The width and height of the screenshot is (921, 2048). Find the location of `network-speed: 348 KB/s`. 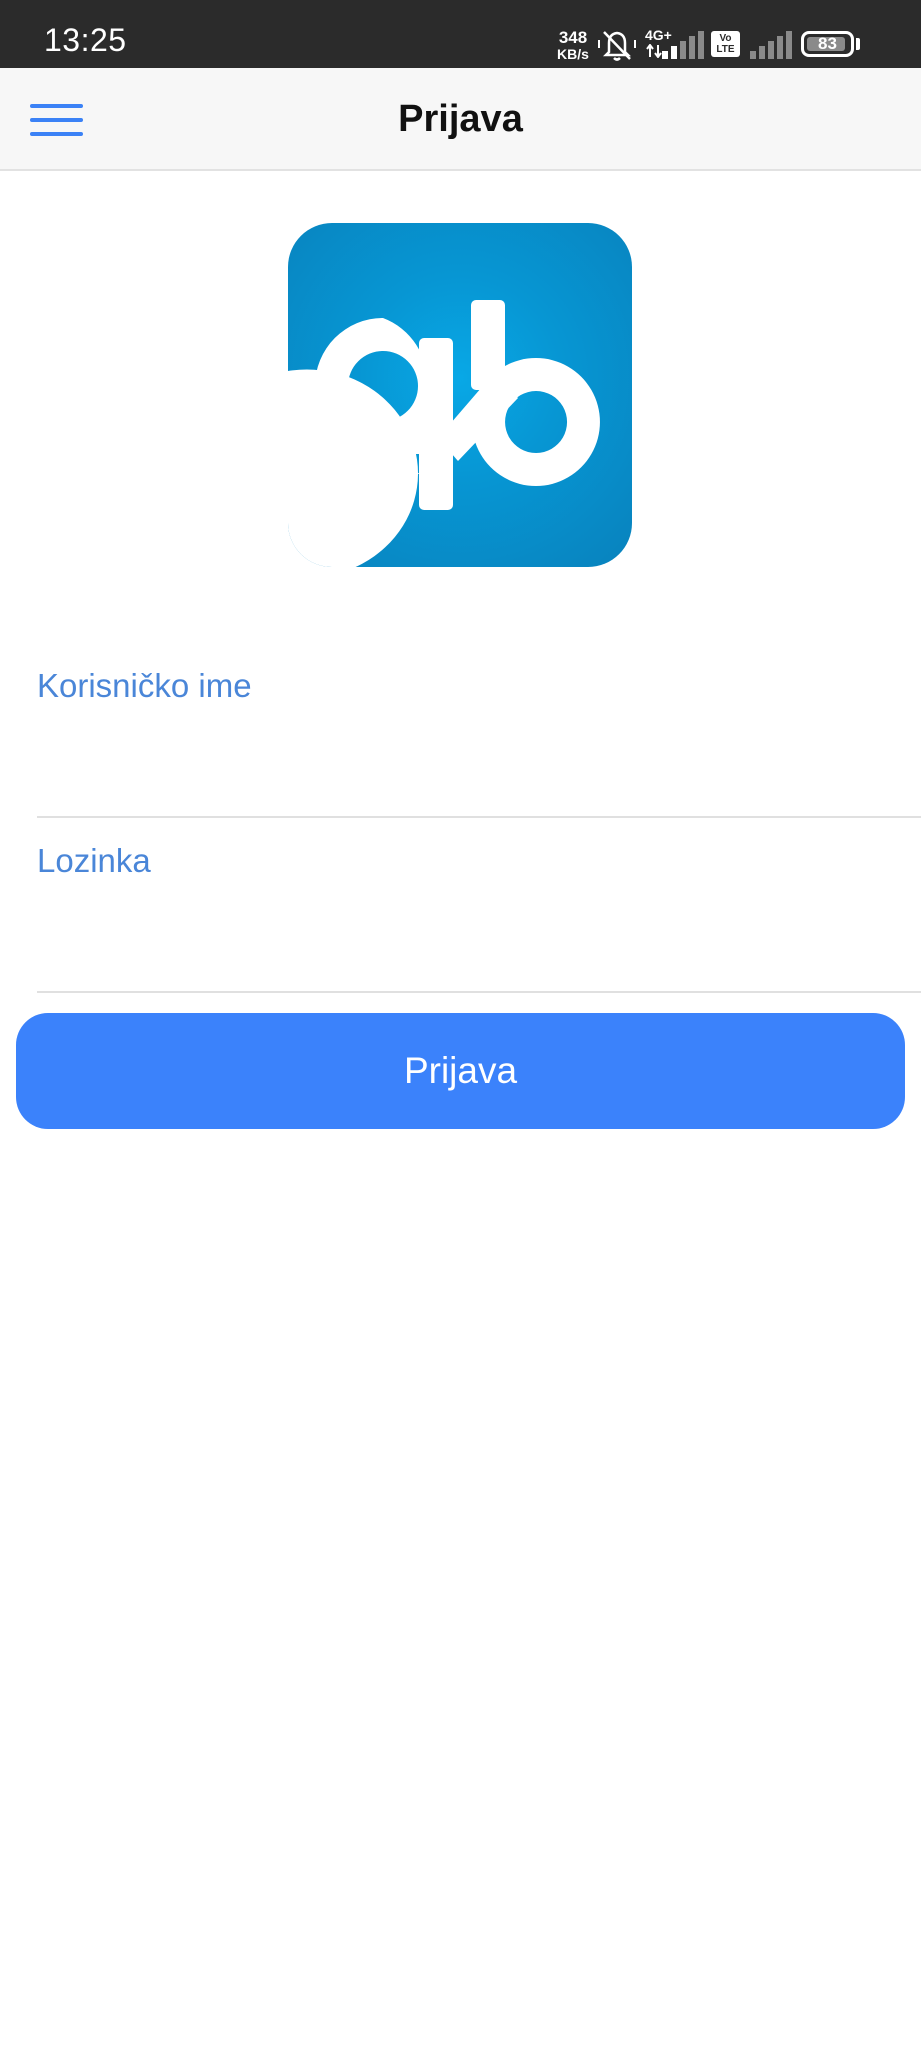

network-speed: 348 KB/s is located at coordinates (573, 45).